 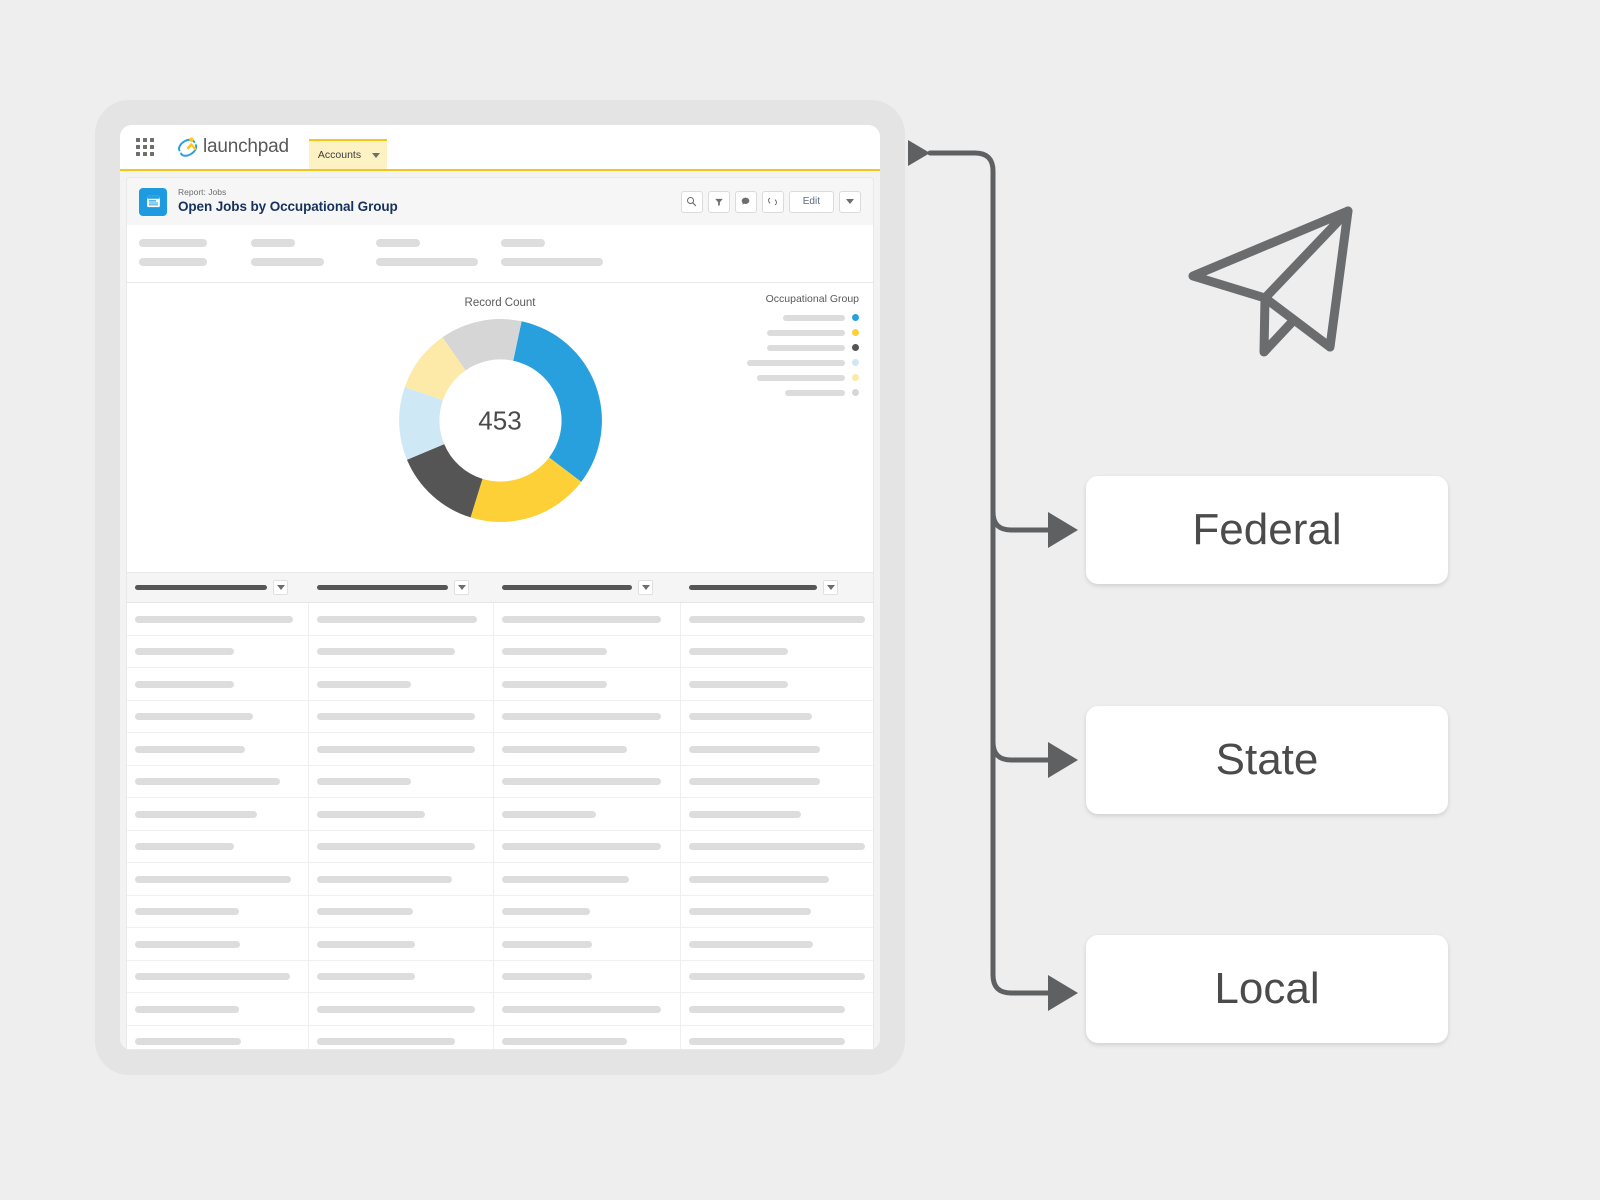 I want to click on chevron-down-icon, so click(x=830, y=588).